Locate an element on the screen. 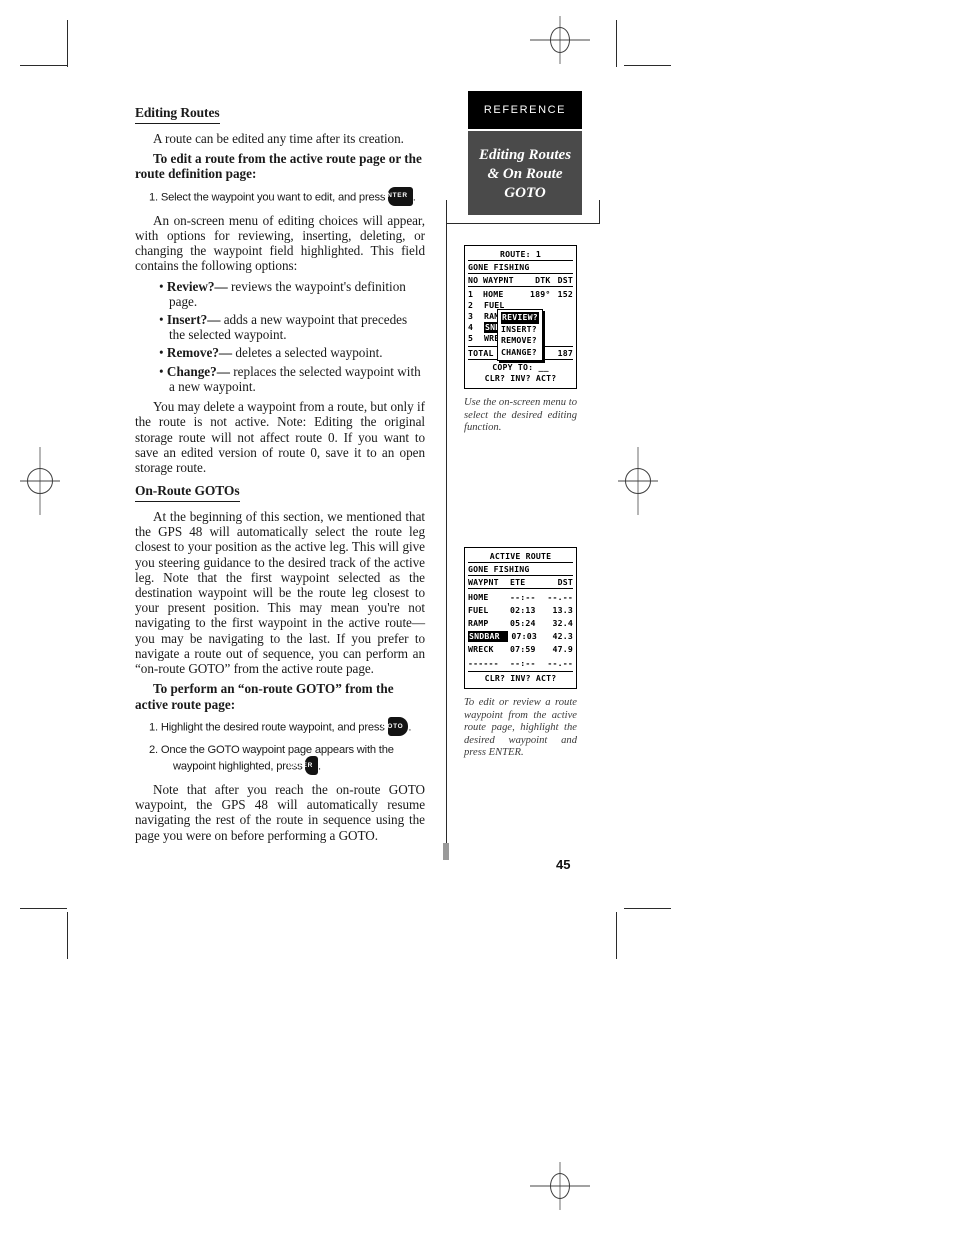 The width and height of the screenshot is (954, 1235). row-dst: 152 is located at coordinates (565, 294).